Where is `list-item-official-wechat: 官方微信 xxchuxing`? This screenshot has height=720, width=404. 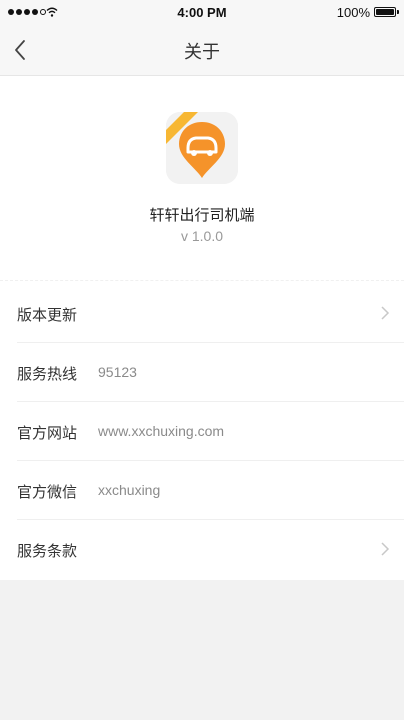
list-item-official-wechat: 官方微信 xxchuxing is located at coordinates (202, 490).